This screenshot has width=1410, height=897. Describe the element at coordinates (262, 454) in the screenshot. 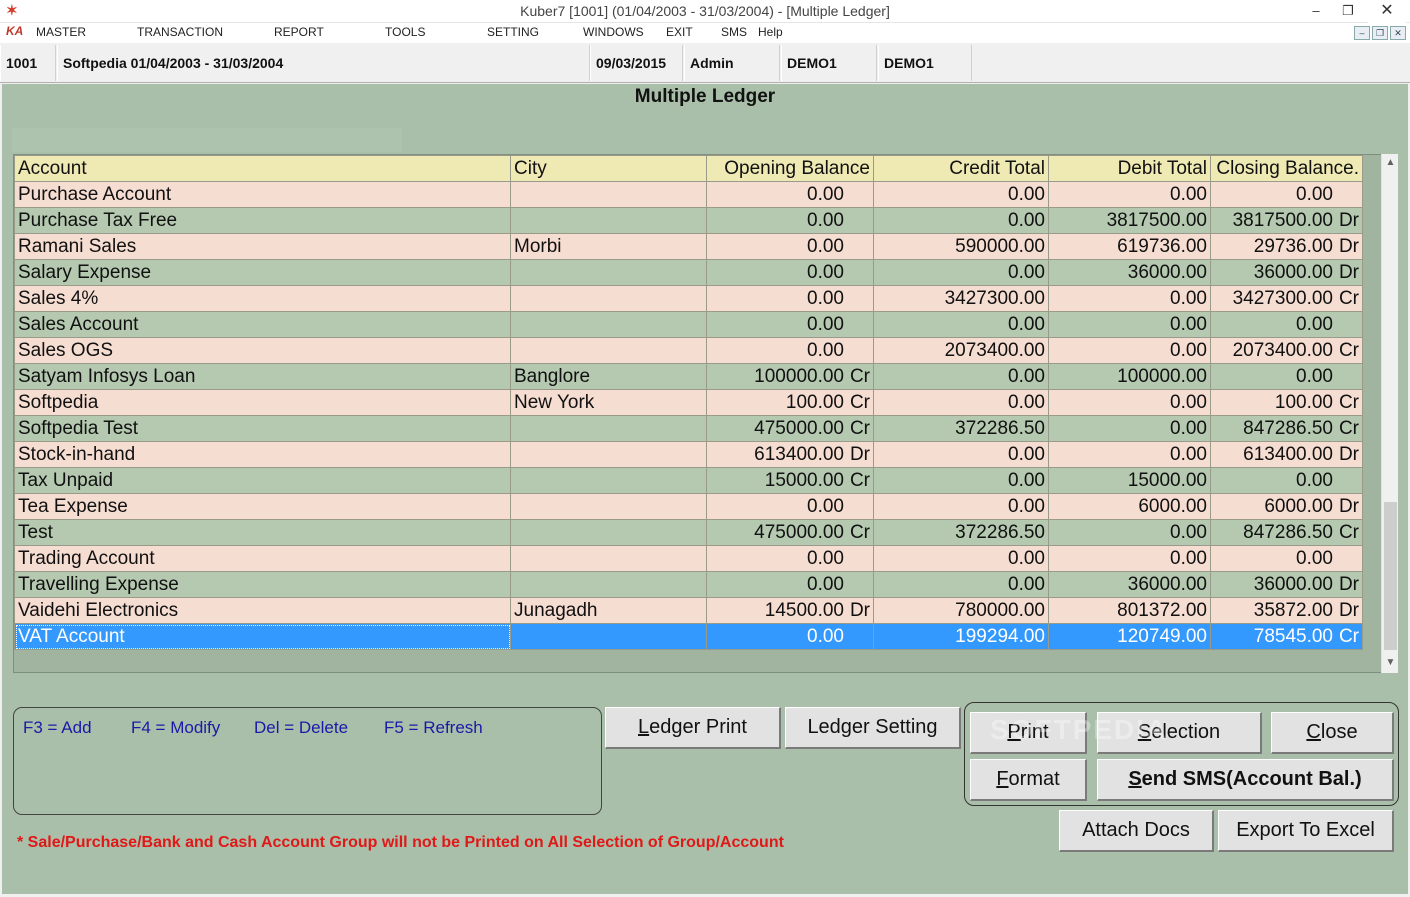

I see `cell-account: Stock-in-hand` at that location.